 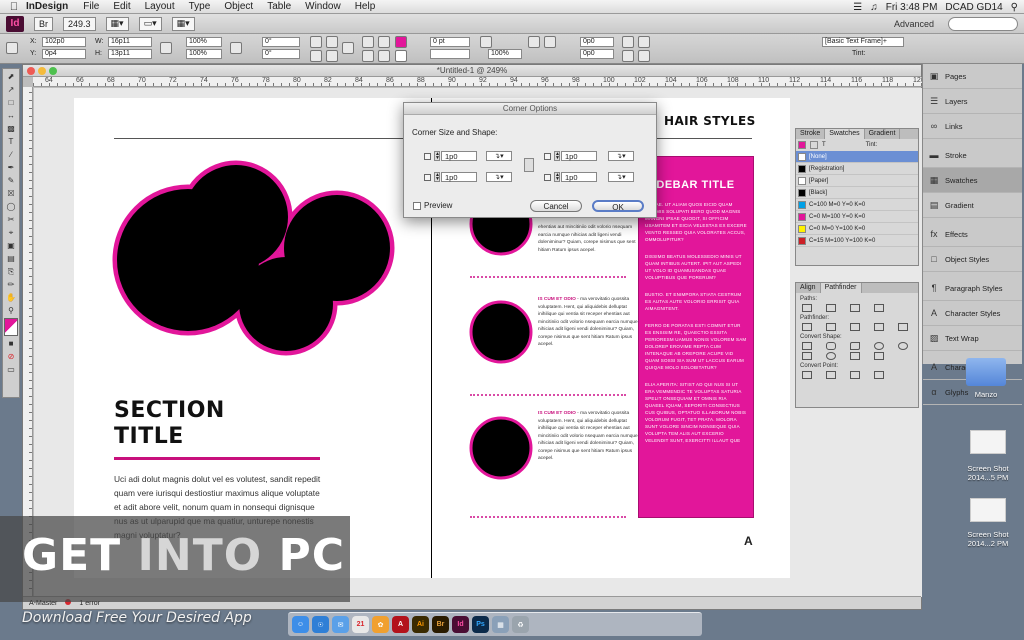 I want to click on gradient-swatch-tool-icon: ▣, so click(x=11, y=245).